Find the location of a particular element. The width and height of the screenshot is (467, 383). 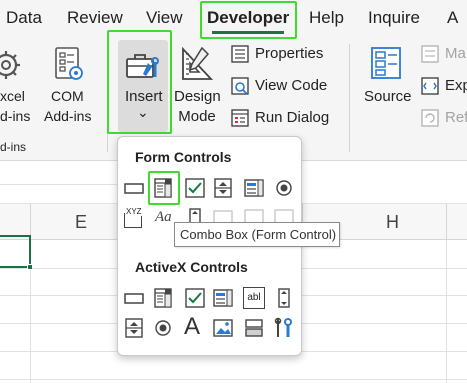

tab-help: Help is located at coordinates (326, 18).